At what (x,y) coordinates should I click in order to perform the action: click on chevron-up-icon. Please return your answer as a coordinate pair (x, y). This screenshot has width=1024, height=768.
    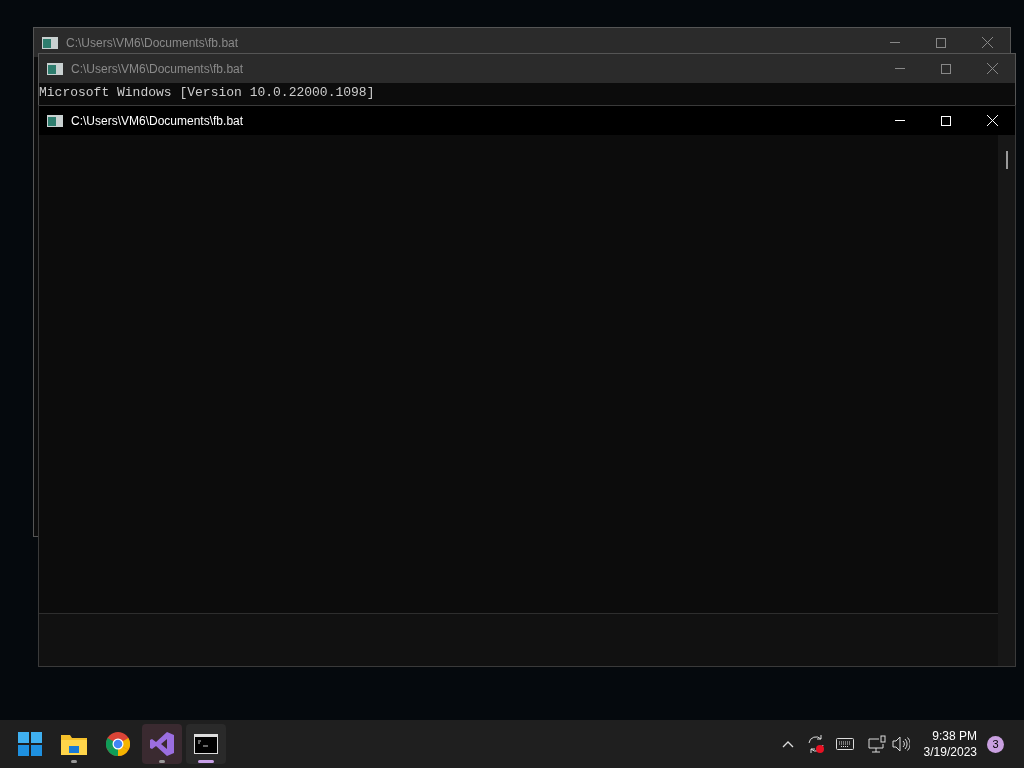
    Looking at the image, I should click on (787, 744).